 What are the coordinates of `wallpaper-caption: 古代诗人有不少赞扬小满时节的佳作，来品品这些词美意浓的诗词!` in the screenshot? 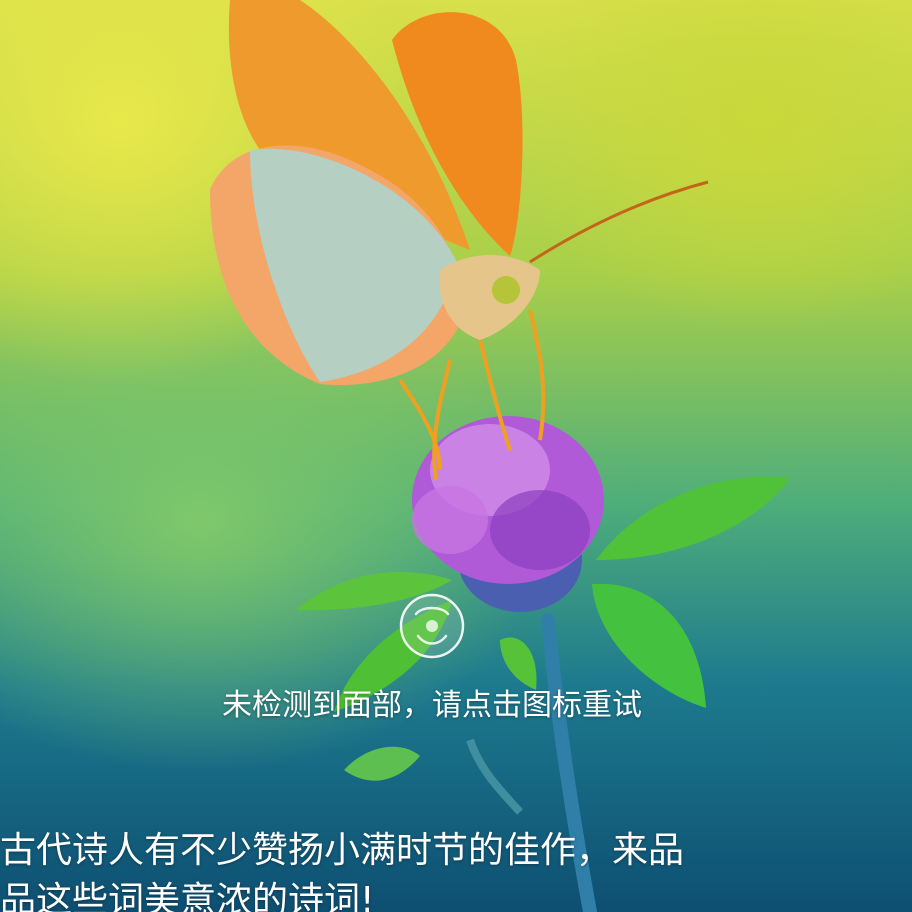 It's located at (342, 871).